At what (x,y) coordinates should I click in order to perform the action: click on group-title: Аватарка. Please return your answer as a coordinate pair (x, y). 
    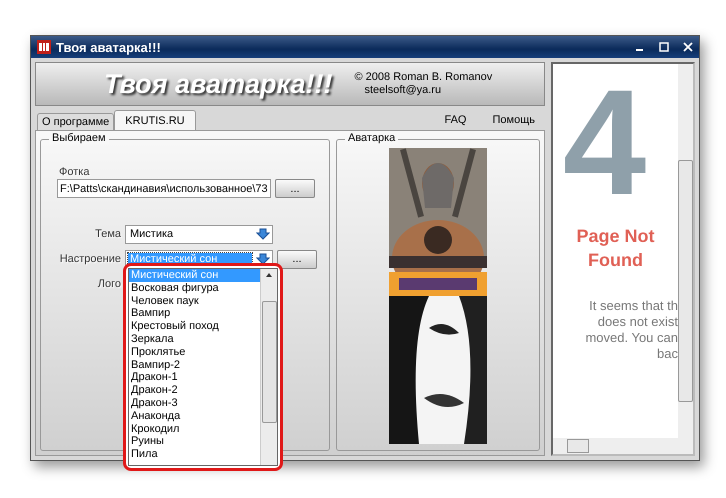
    Looking at the image, I should click on (371, 138).